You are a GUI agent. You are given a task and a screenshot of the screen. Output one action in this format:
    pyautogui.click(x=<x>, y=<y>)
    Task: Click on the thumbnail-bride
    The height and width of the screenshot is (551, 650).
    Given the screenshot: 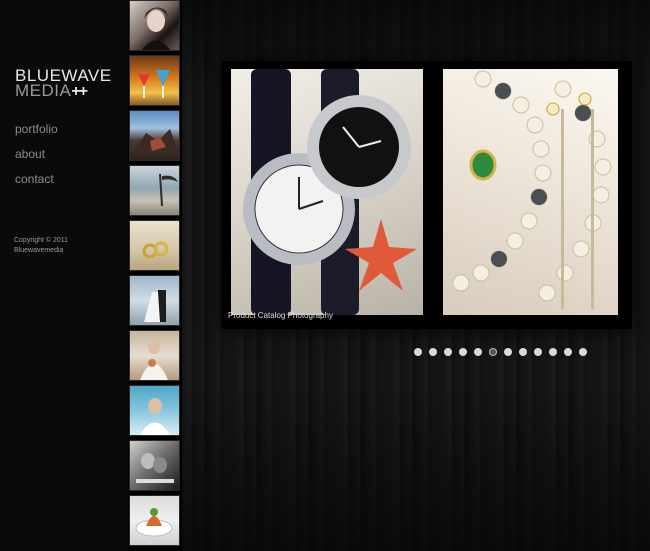 What is the action you would take?
    pyautogui.click(x=154, y=355)
    